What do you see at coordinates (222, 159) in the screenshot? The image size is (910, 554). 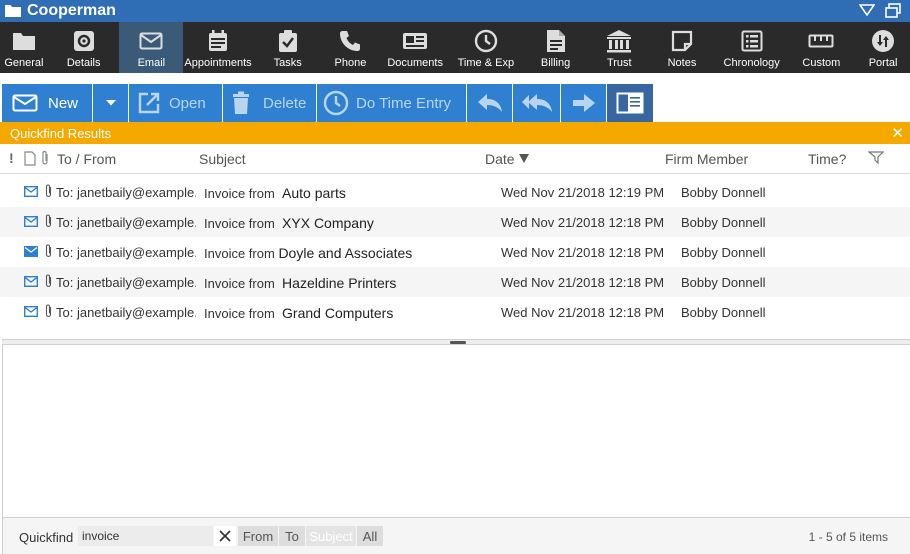 I see `column-subject: Subject` at bounding box center [222, 159].